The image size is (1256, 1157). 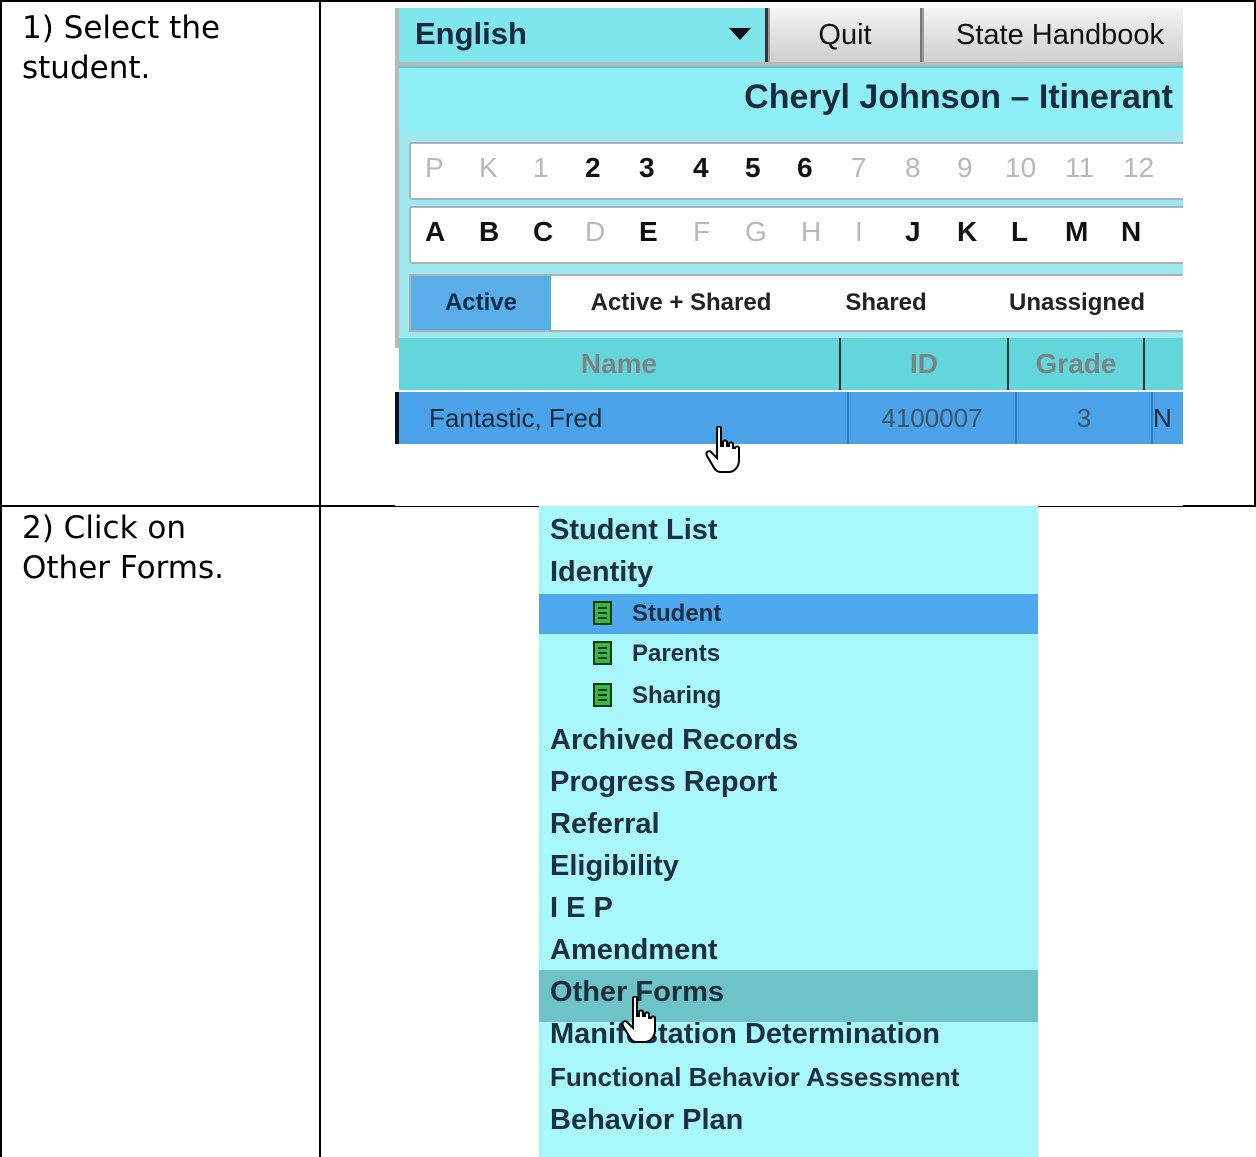 I want to click on letter-chip-k: K, so click(x=967, y=232).